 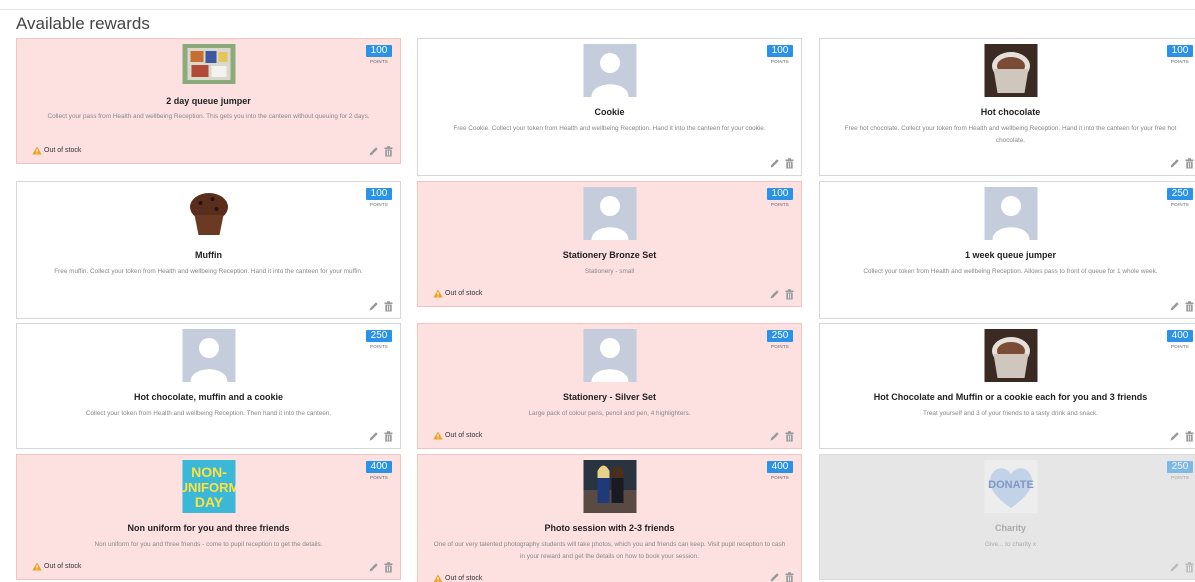 I want to click on friends-photo-image, so click(x=609, y=486).